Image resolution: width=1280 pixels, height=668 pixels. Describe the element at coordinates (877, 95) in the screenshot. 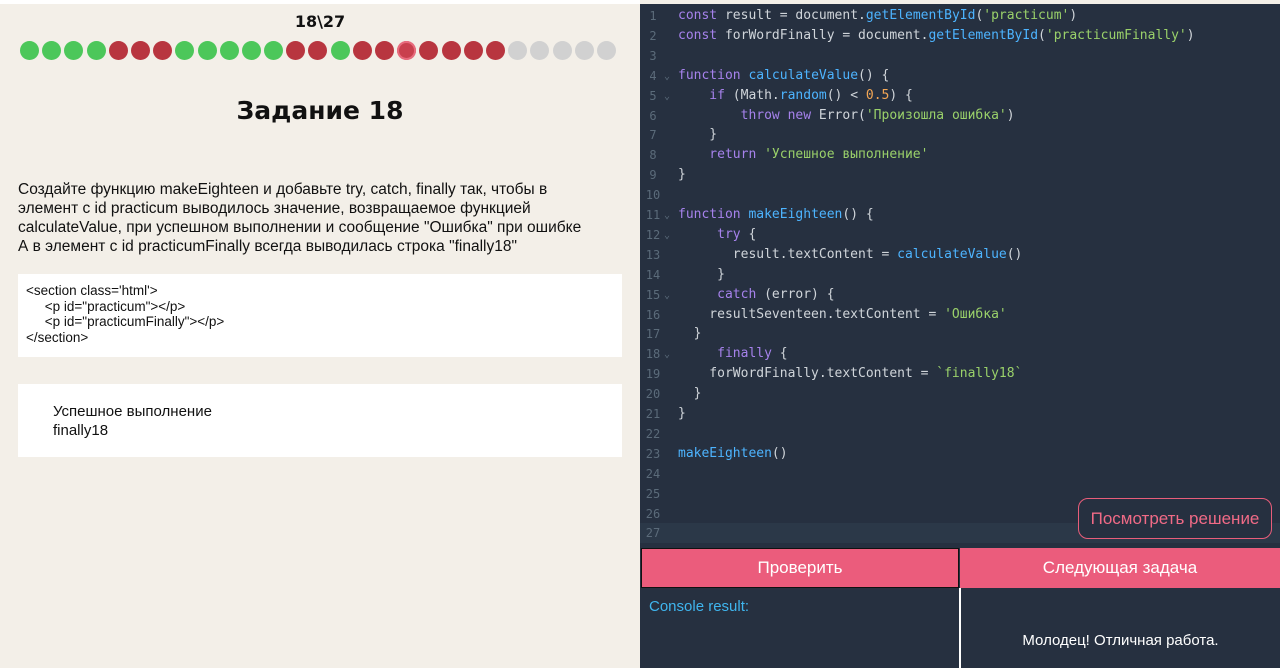

I see `code-token: 0.5` at that location.